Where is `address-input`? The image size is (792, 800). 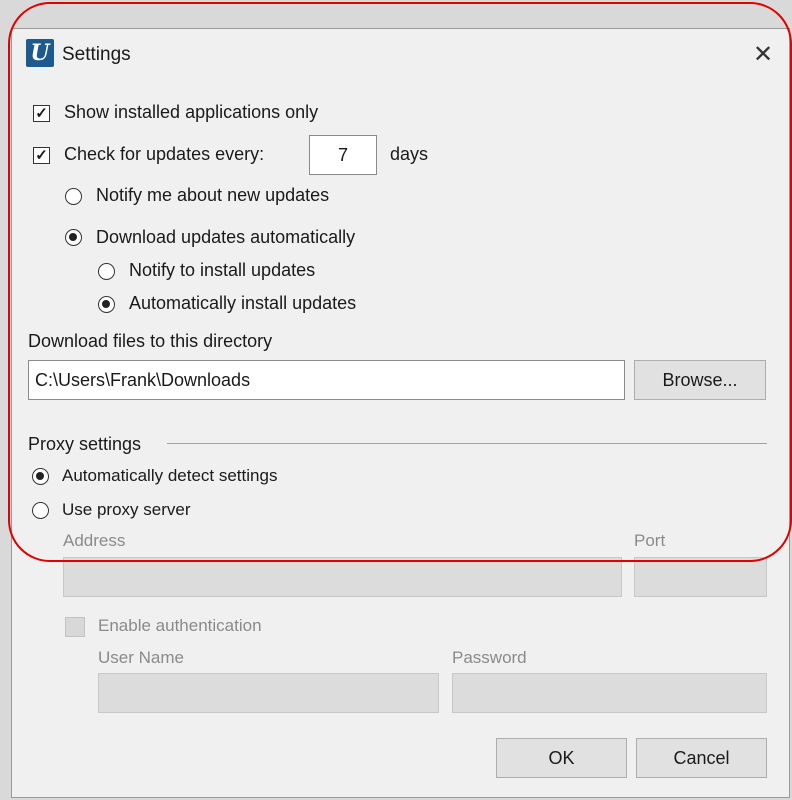 address-input is located at coordinates (342, 577).